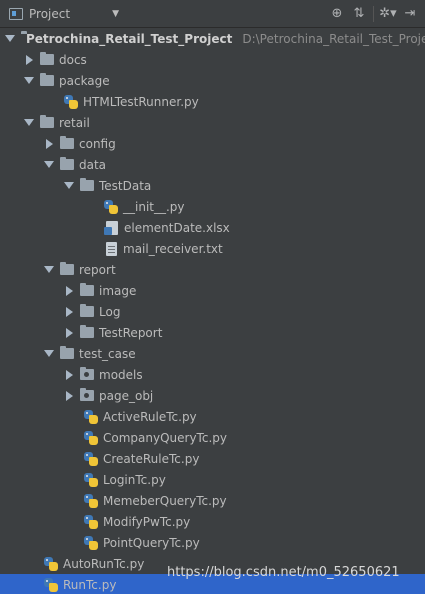  What do you see at coordinates (212, 584) in the screenshot?
I see `tree-item-runtc: RunTc.py` at bounding box center [212, 584].